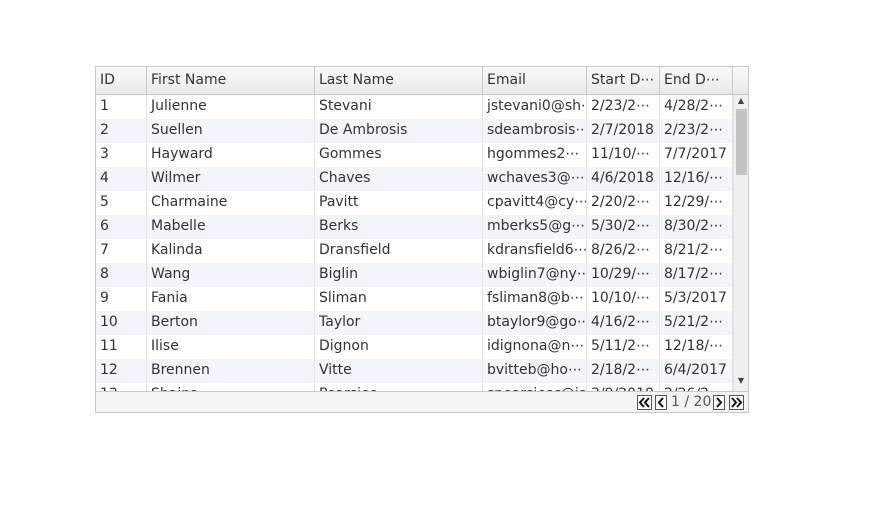  Describe the element at coordinates (623, 387) in the screenshot. I see `cell-start-date: 3/9/2018` at that location.